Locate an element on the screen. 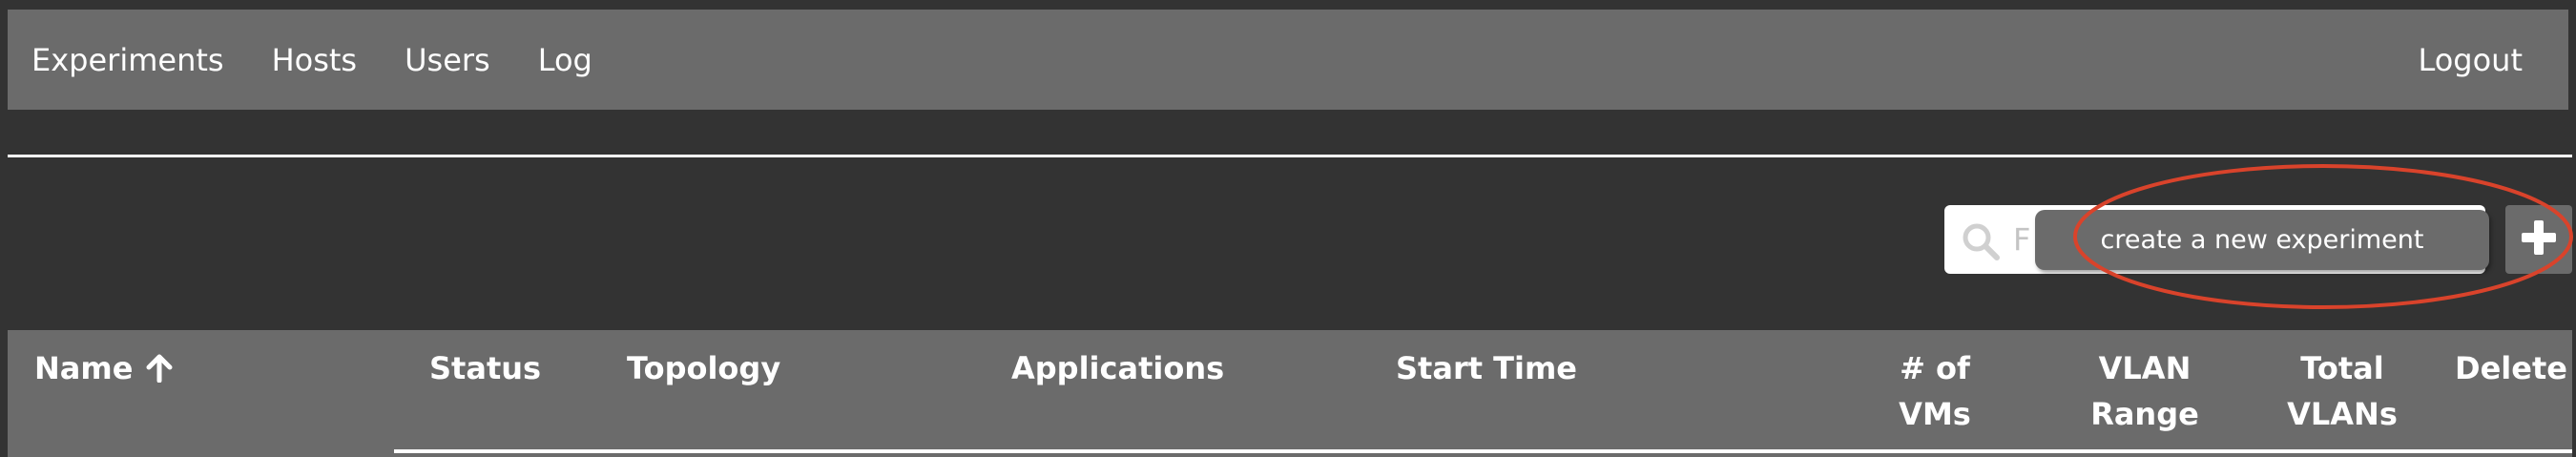  column-header-num-vms-line1: # of is located at coordinates (1935, 368).